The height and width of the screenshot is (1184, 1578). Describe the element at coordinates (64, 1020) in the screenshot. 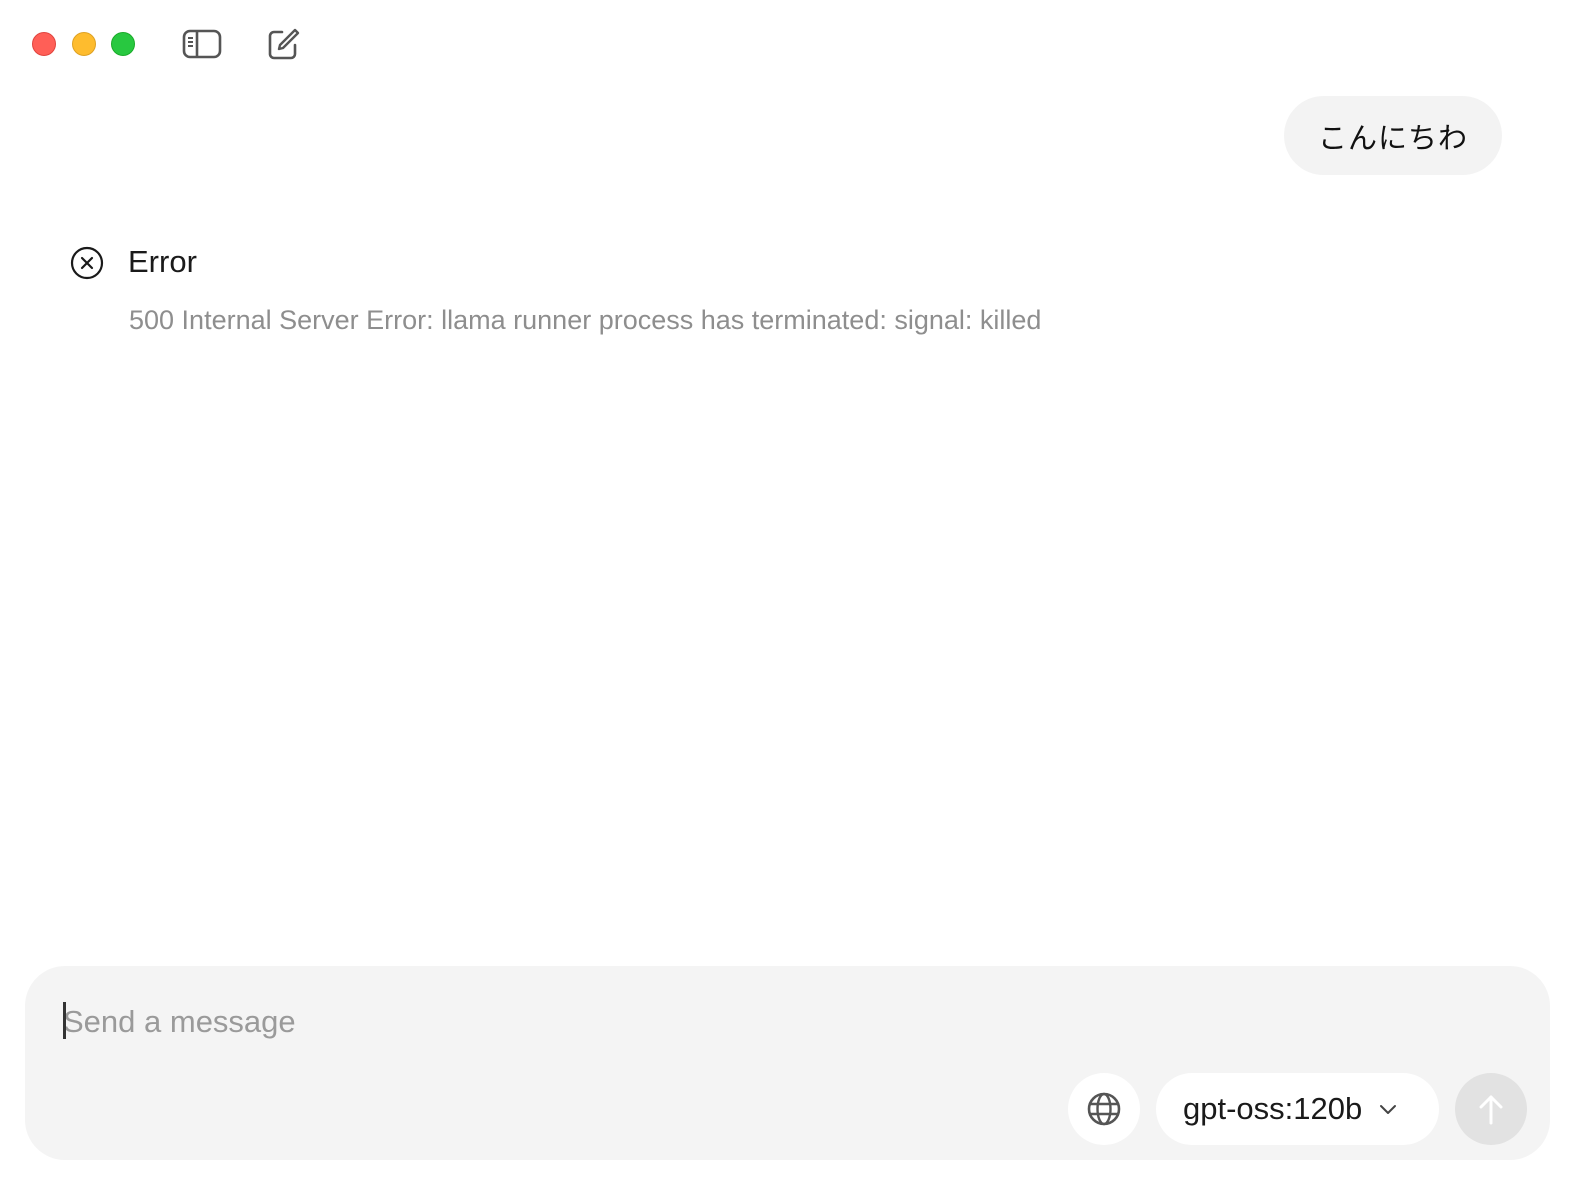

I see `text-caret` at that location.